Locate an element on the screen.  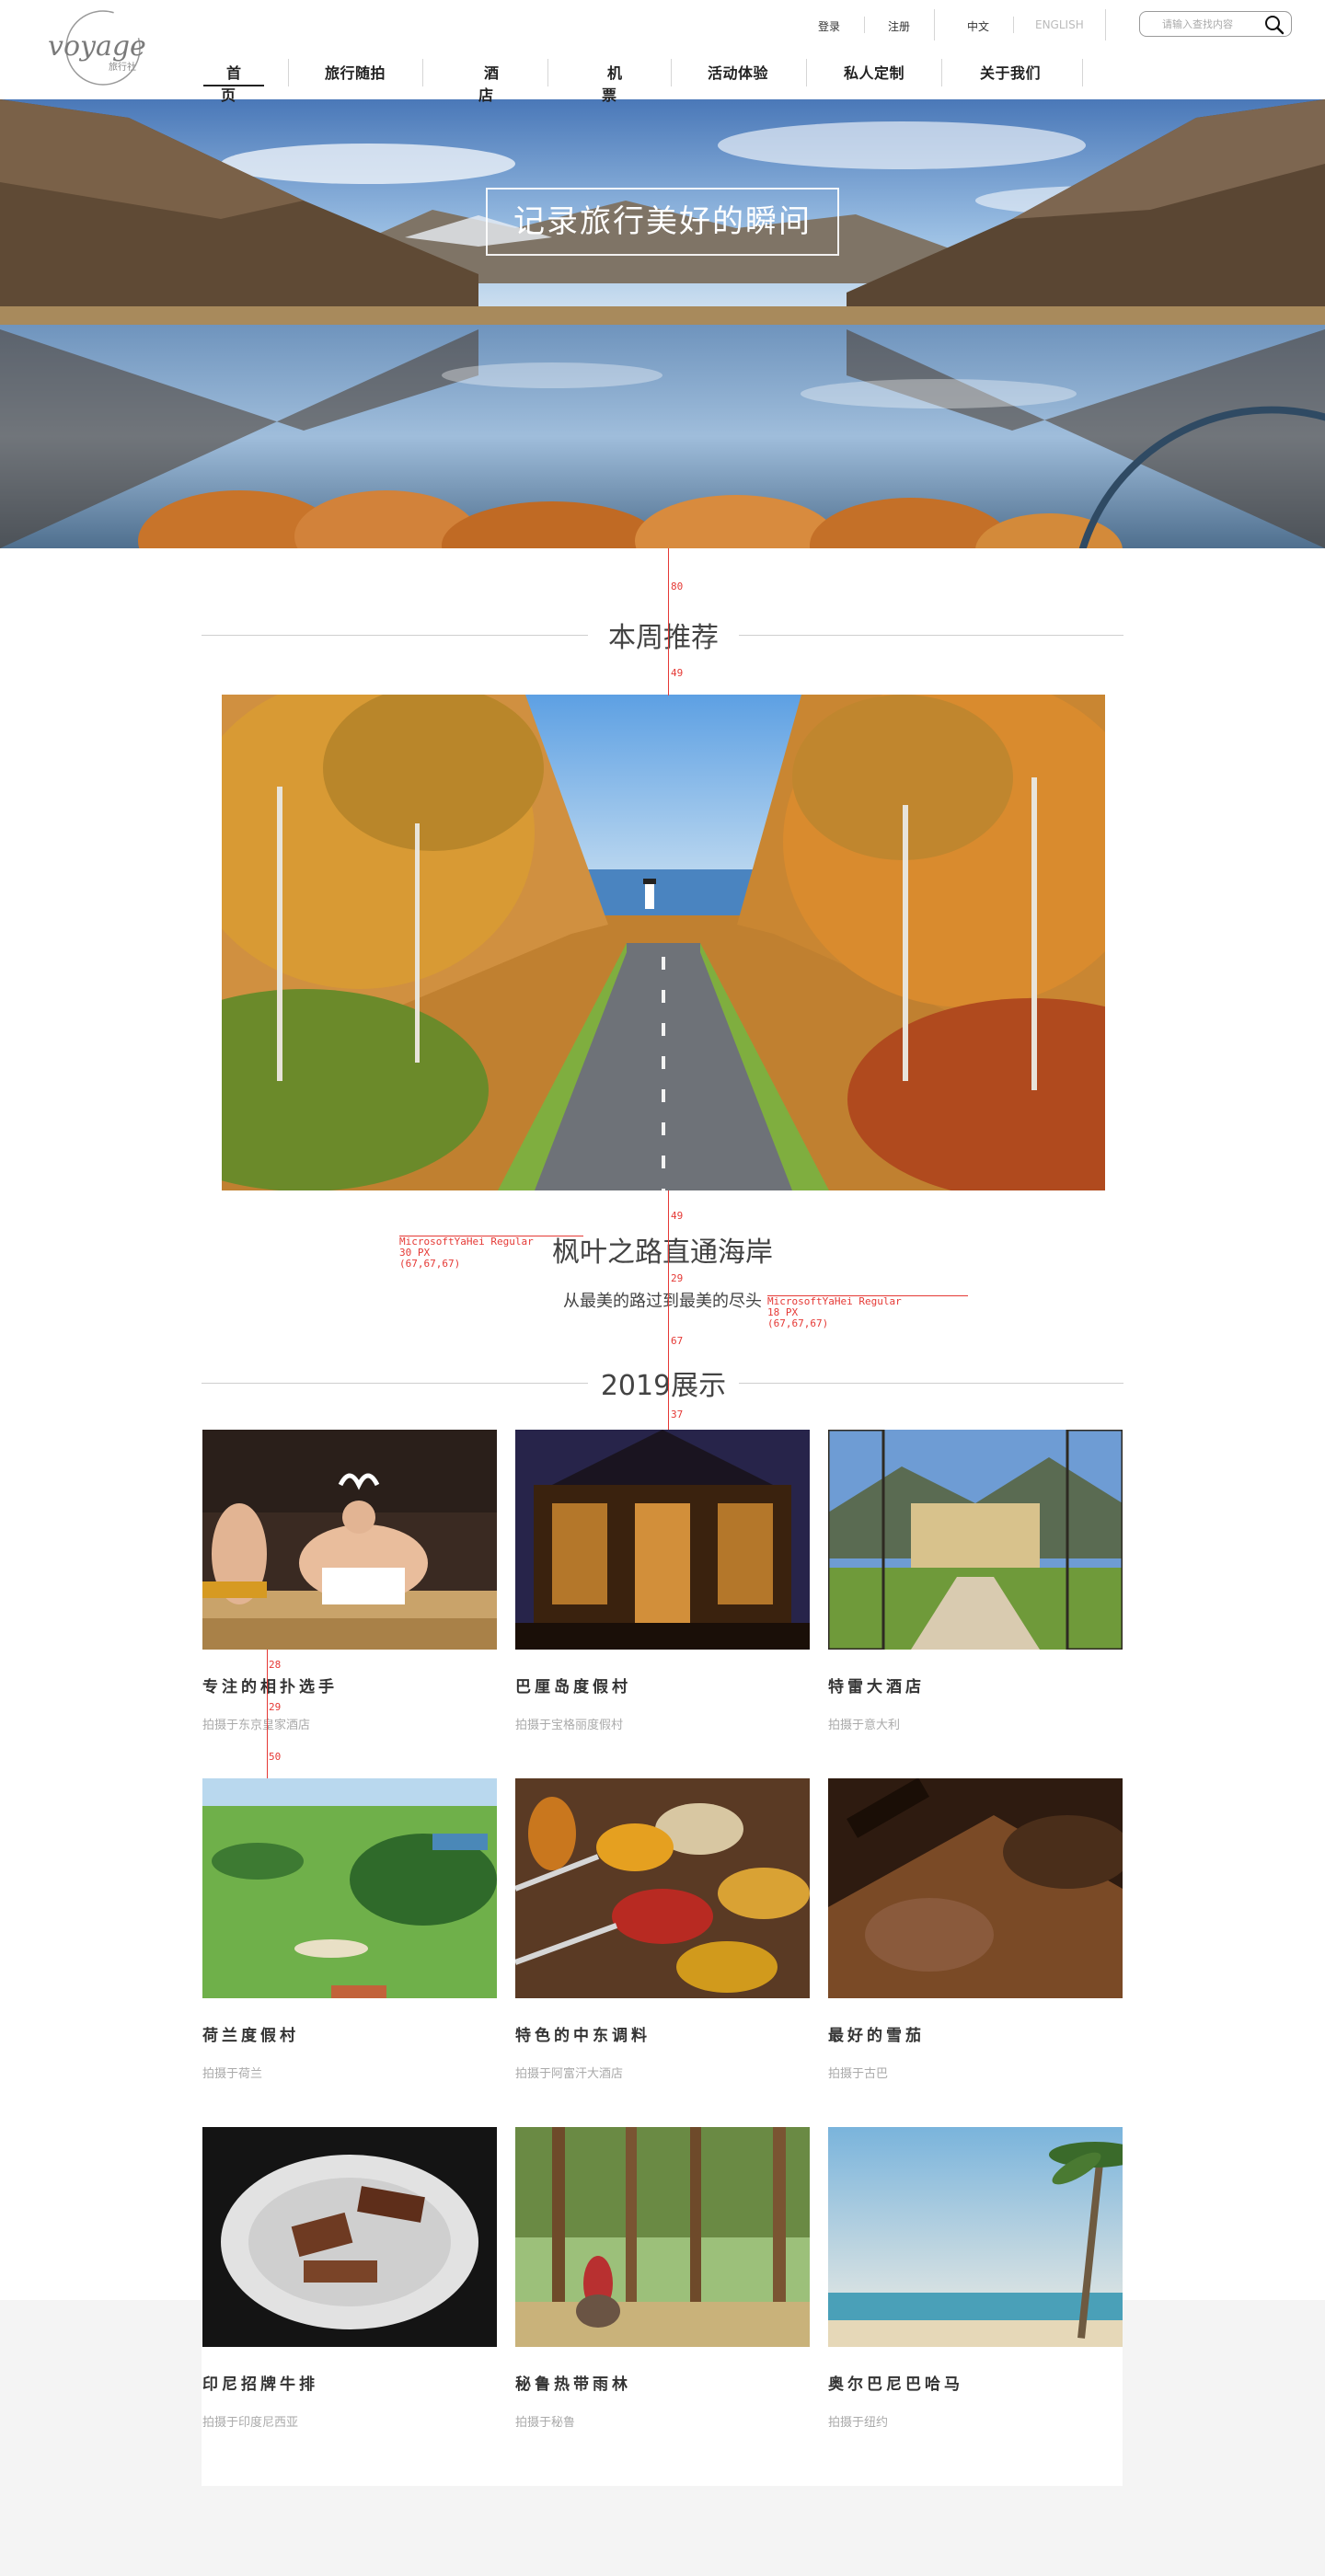
card-subtitle: 拍摄于古巴 is located at coordinates (858, 2074).